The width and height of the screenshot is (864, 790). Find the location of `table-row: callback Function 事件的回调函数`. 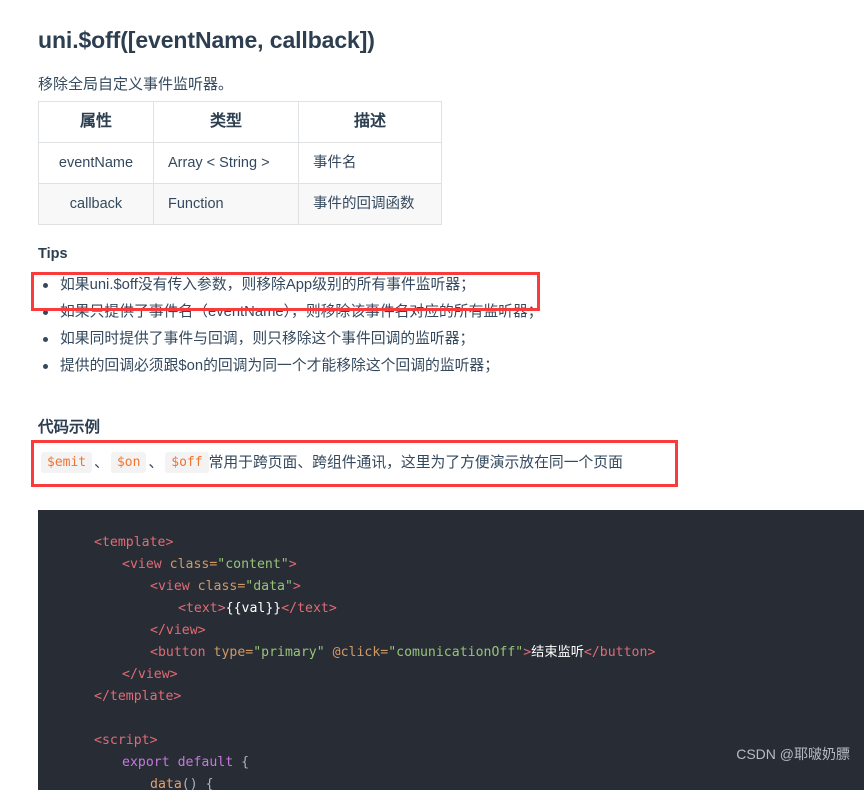

table-row: callback Function 事件的回调函数 is located at coordinates (240, 204).